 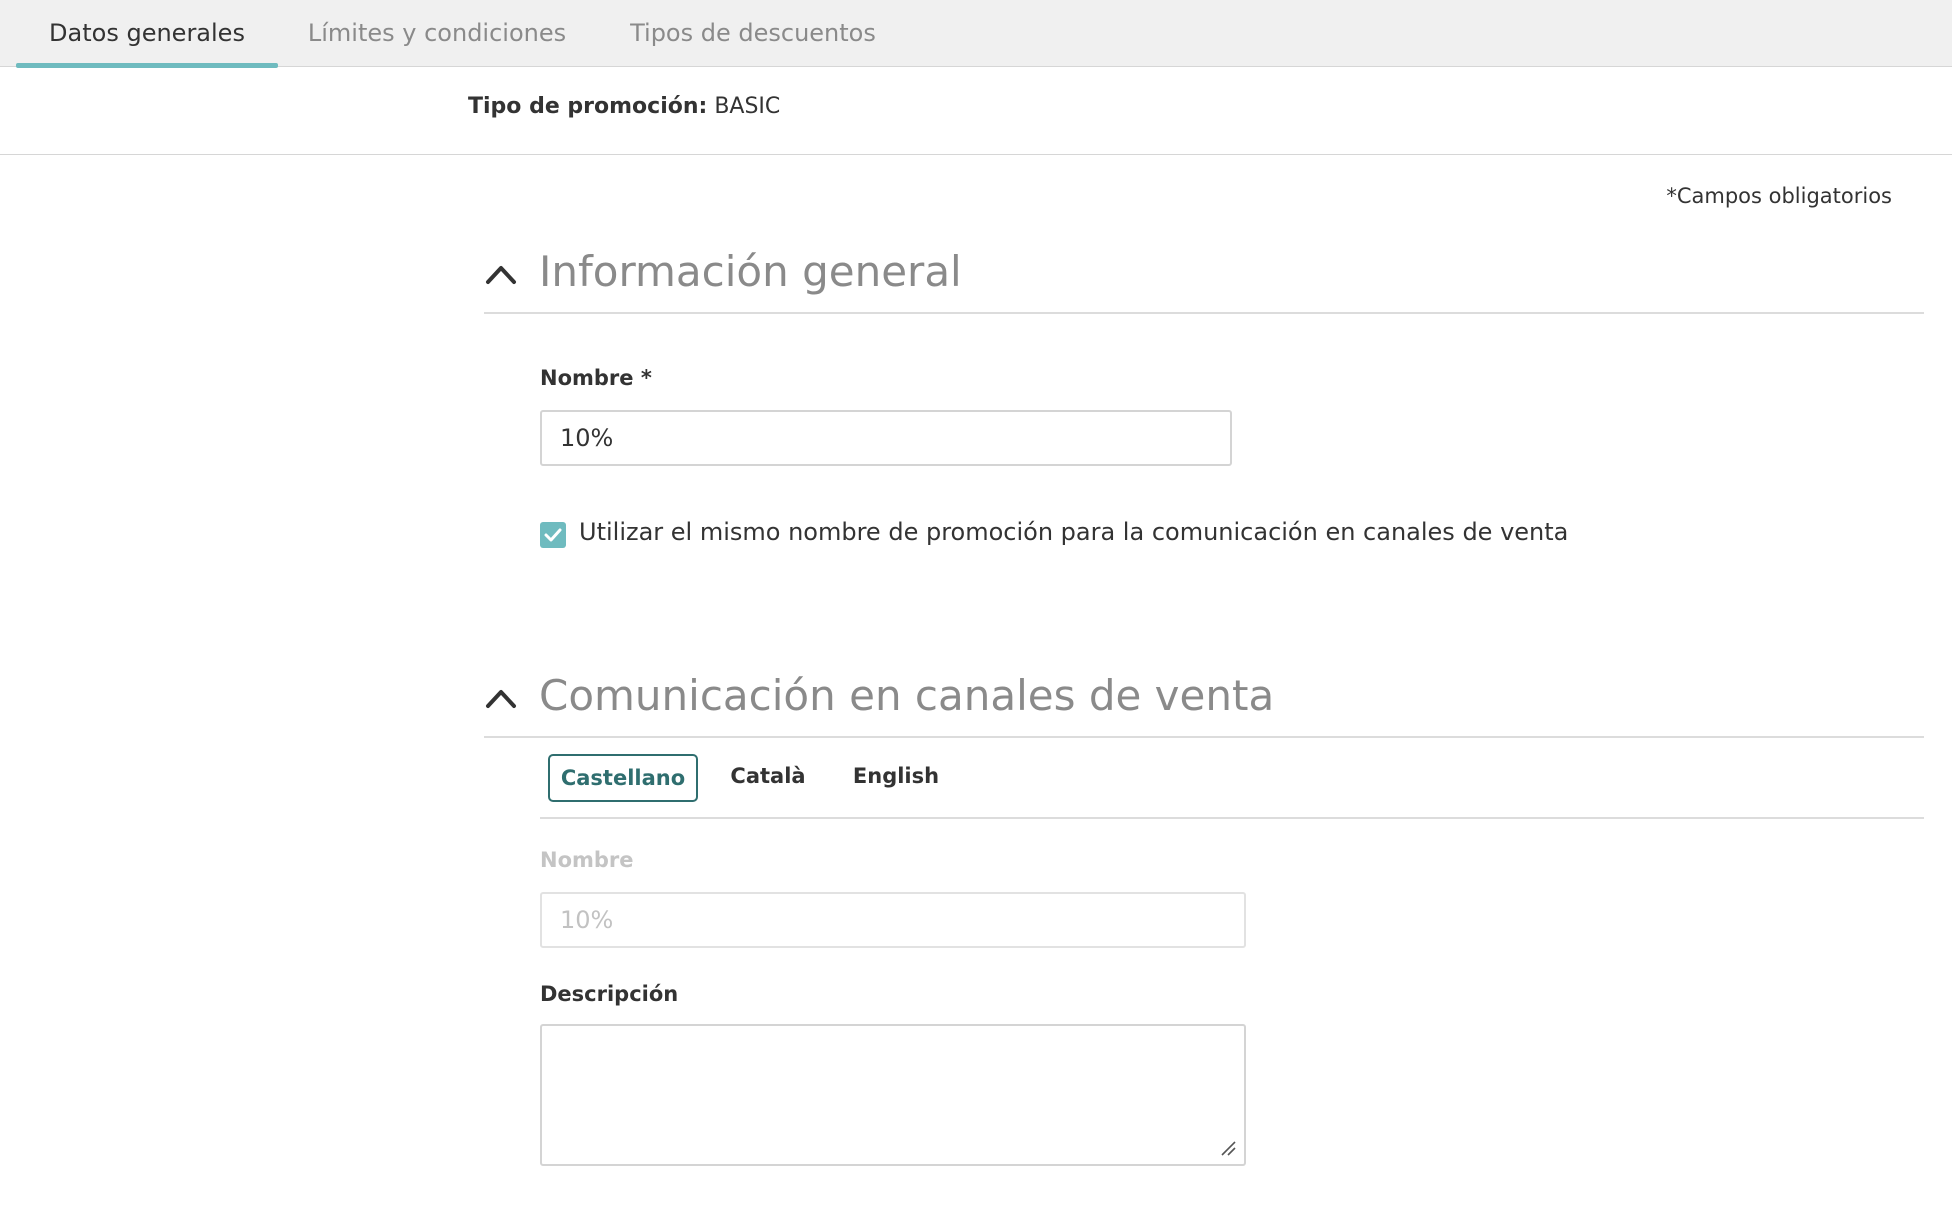 What do you see at coordinates (907, 695) in the screenshot?
I see `sales-channels-title: Comunicación en canales de venta` at bounding box center [907, 695].